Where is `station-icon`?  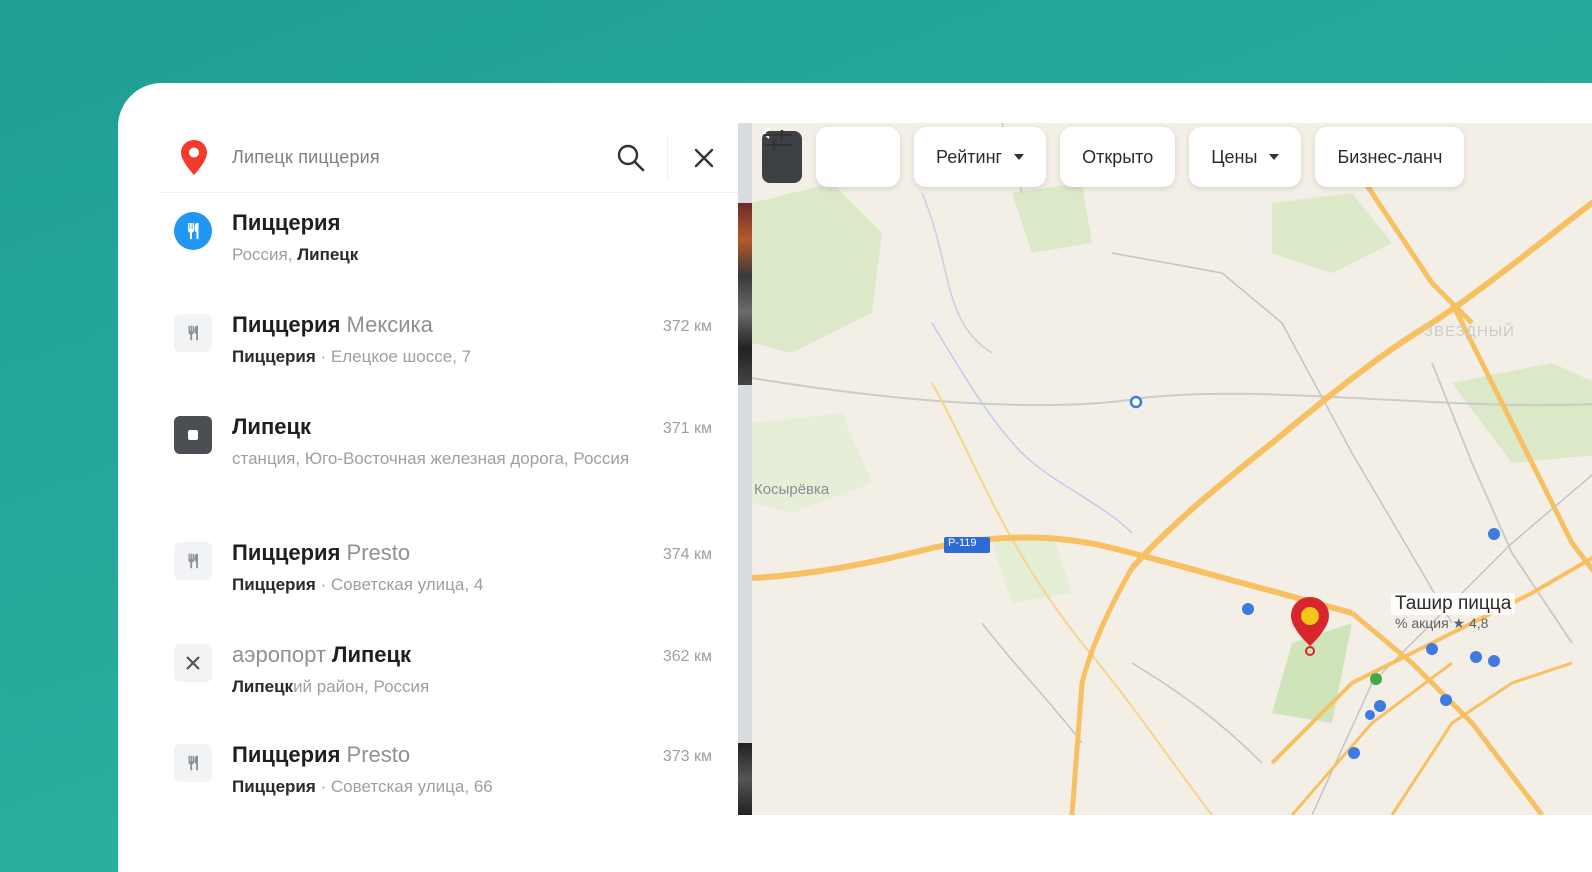 station-icon is located at coordinates (193, 435).